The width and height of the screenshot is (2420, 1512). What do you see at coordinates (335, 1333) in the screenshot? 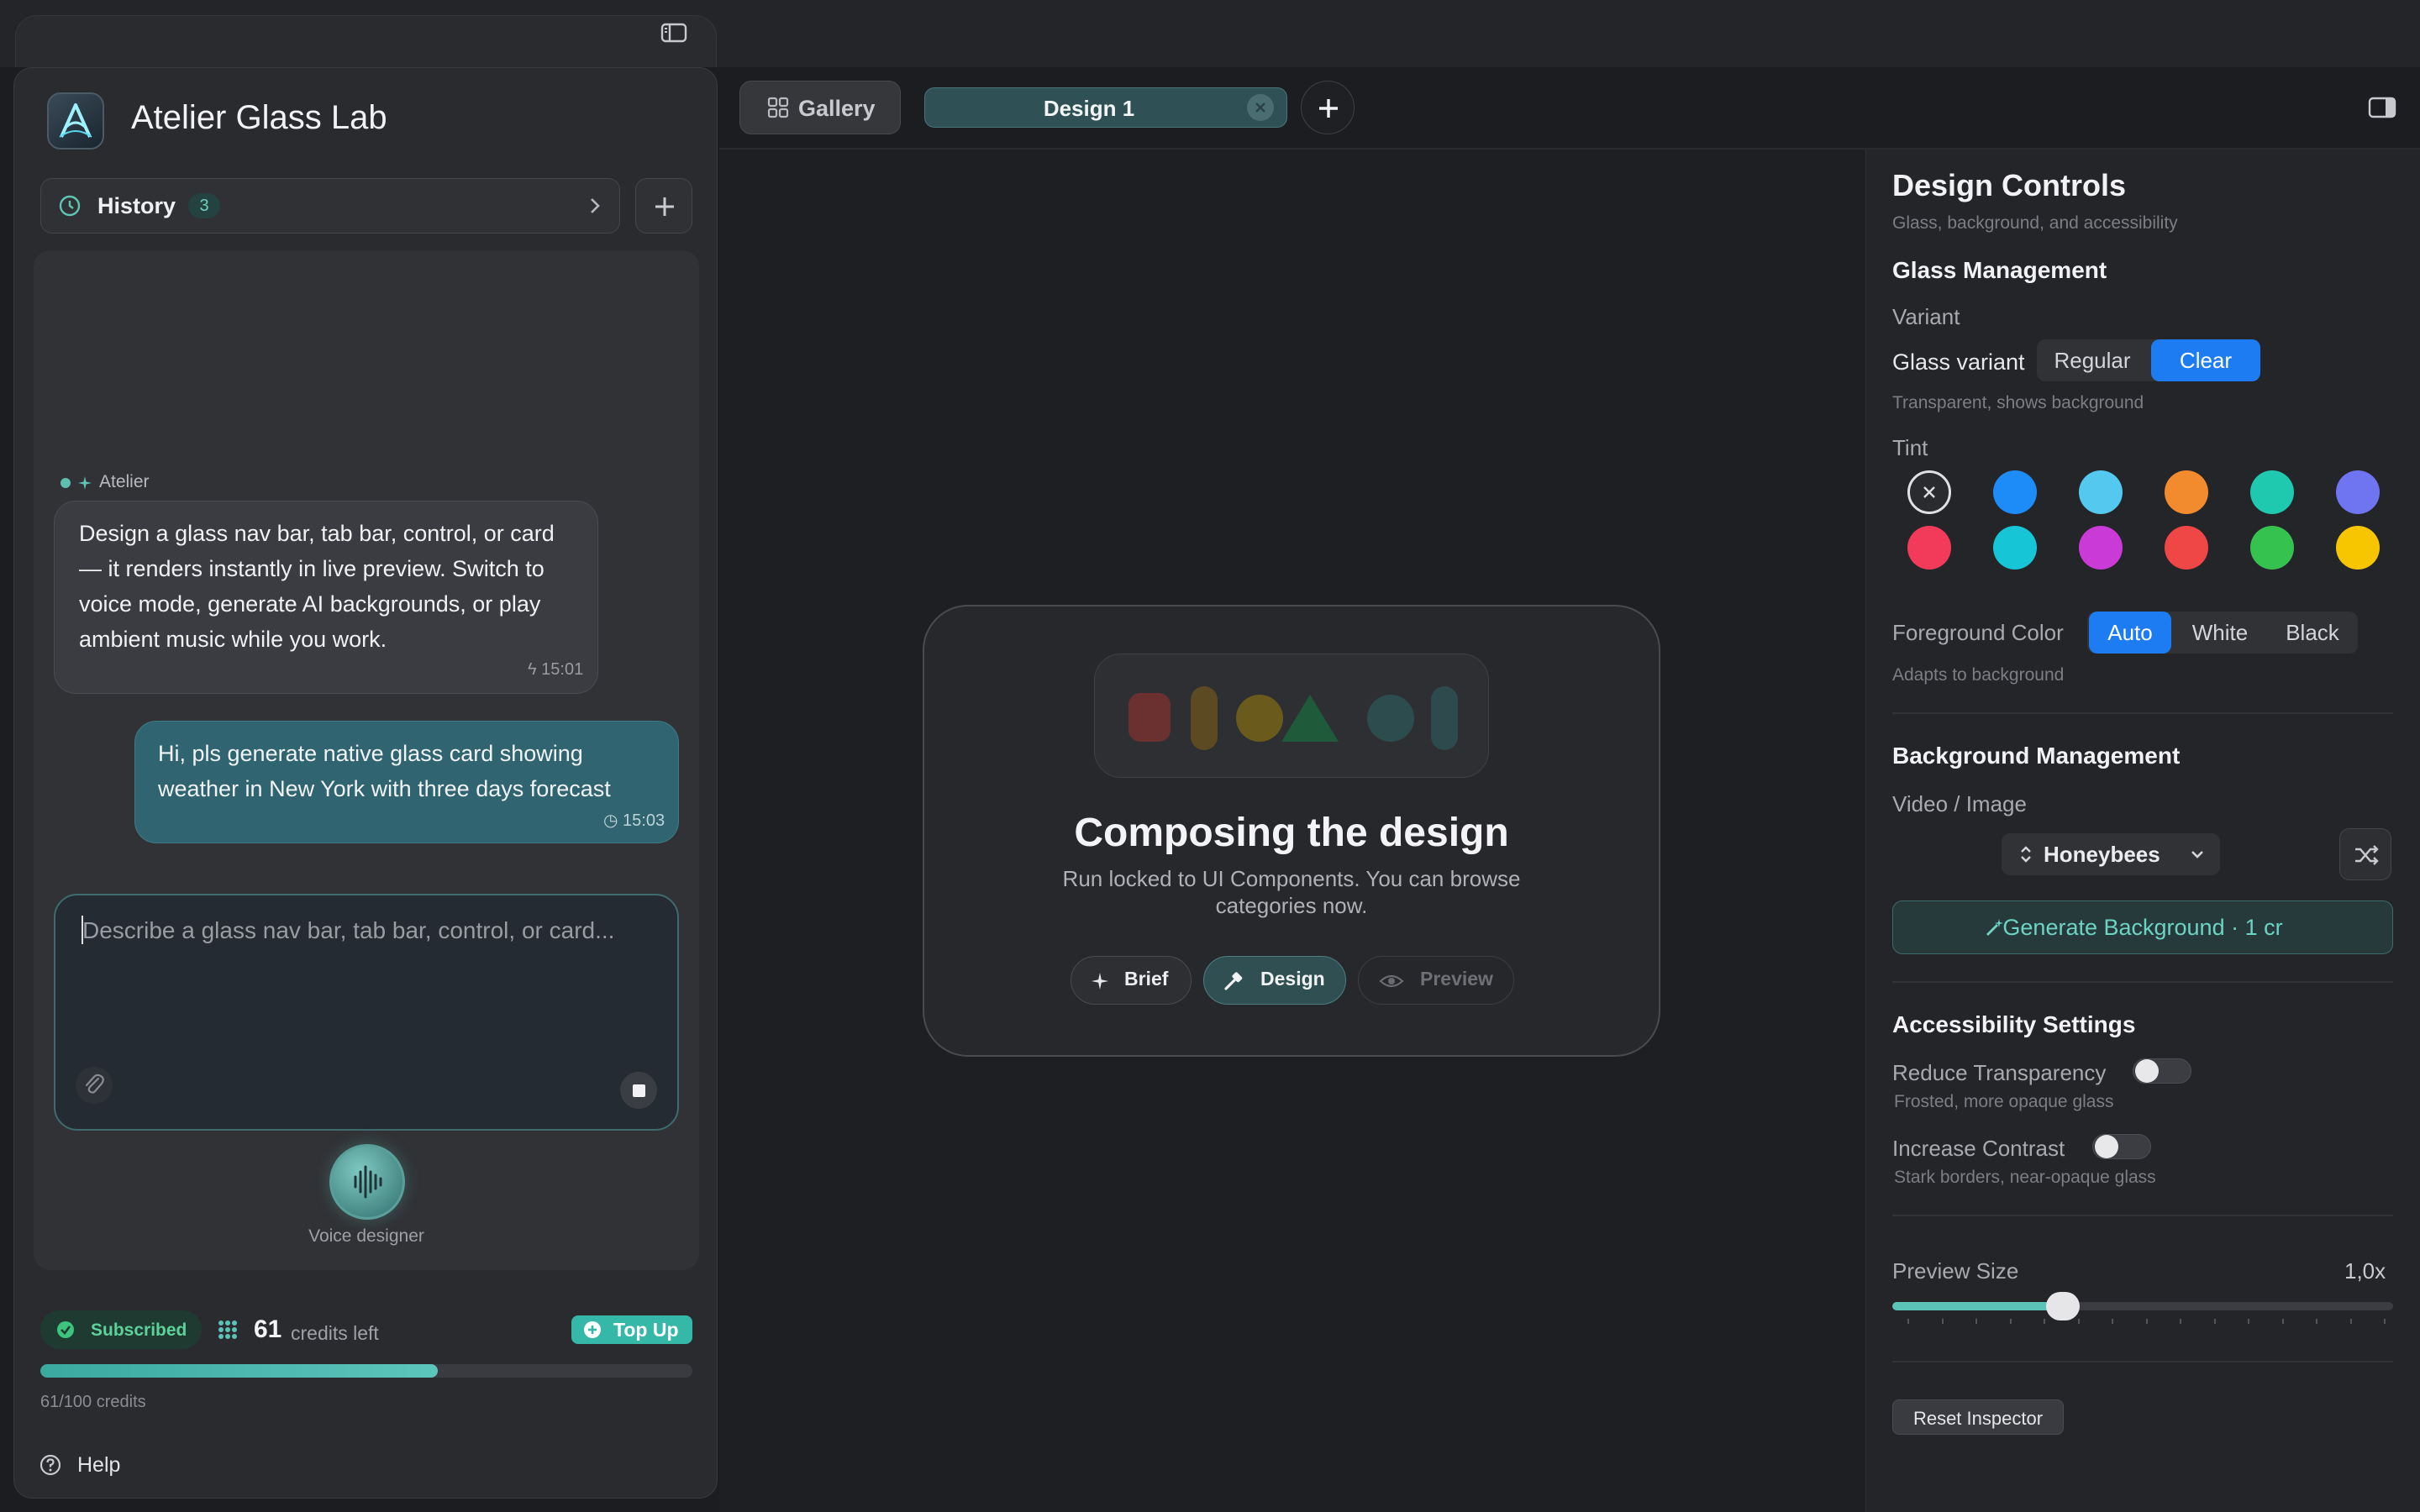
I see `credits-left-label: credits left` at bounding box center [335, 1333].